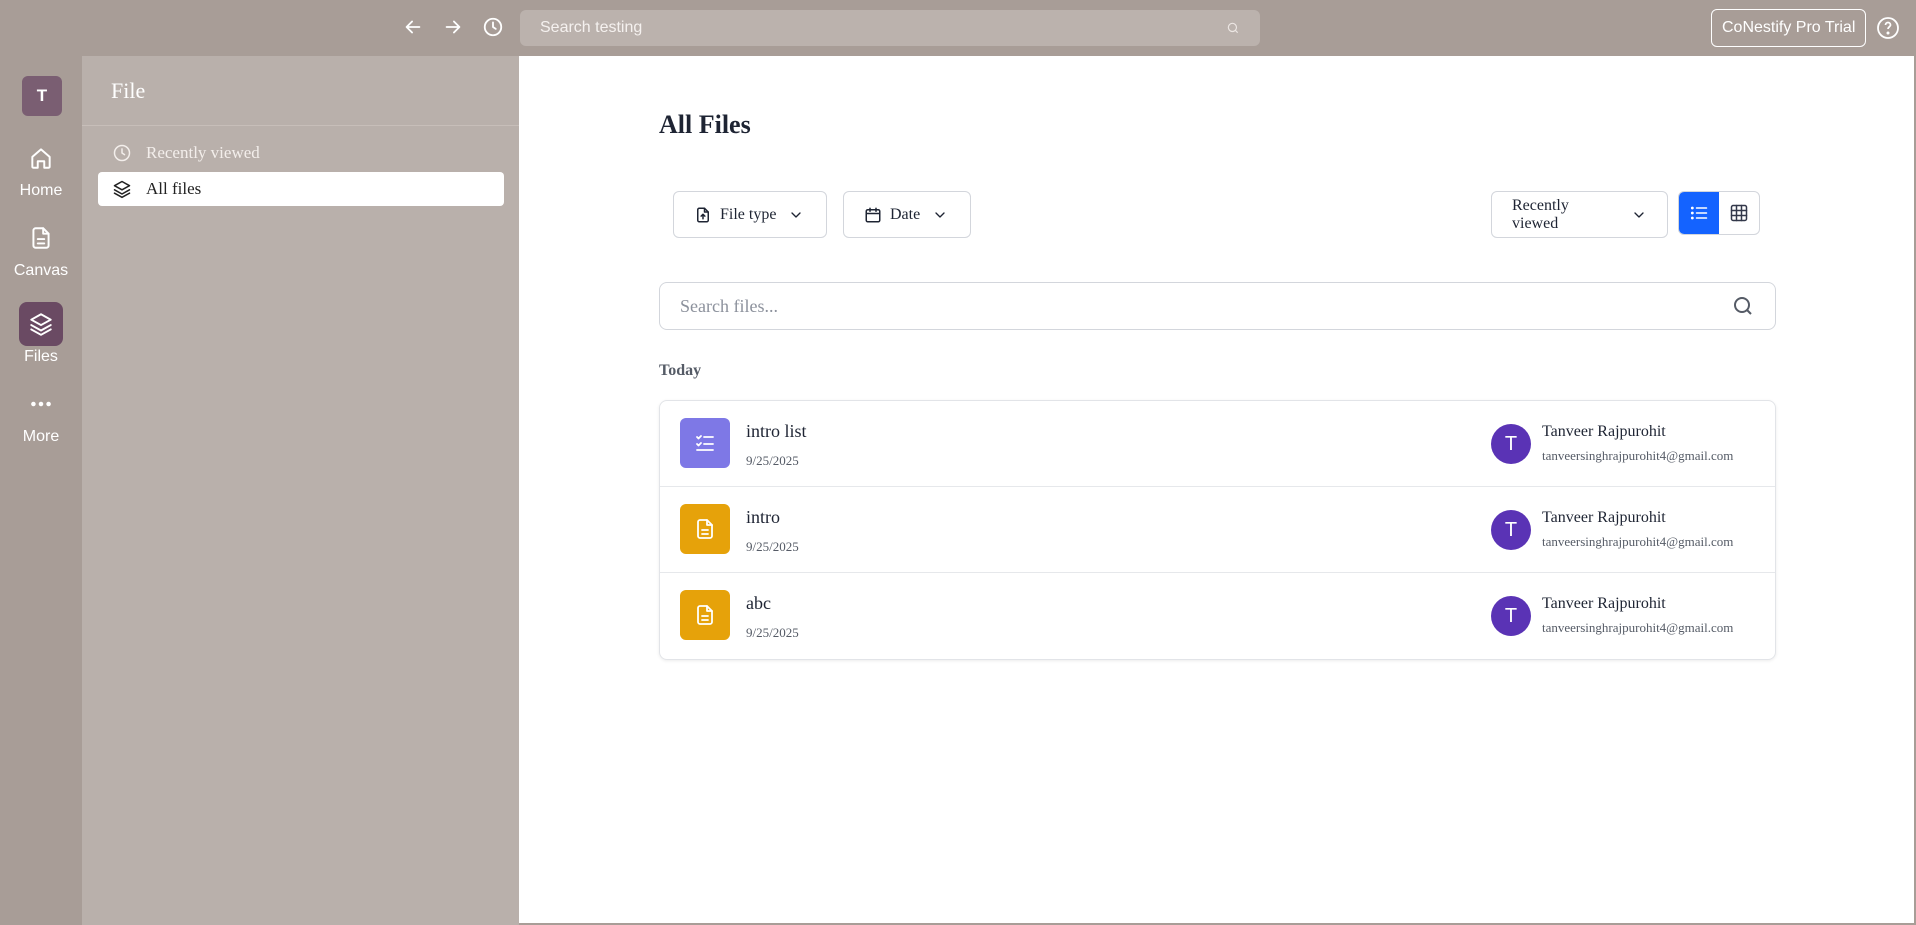  Describe the element at coordinates (883, 28) in the screenshot. I see `global-search-input` at that location.